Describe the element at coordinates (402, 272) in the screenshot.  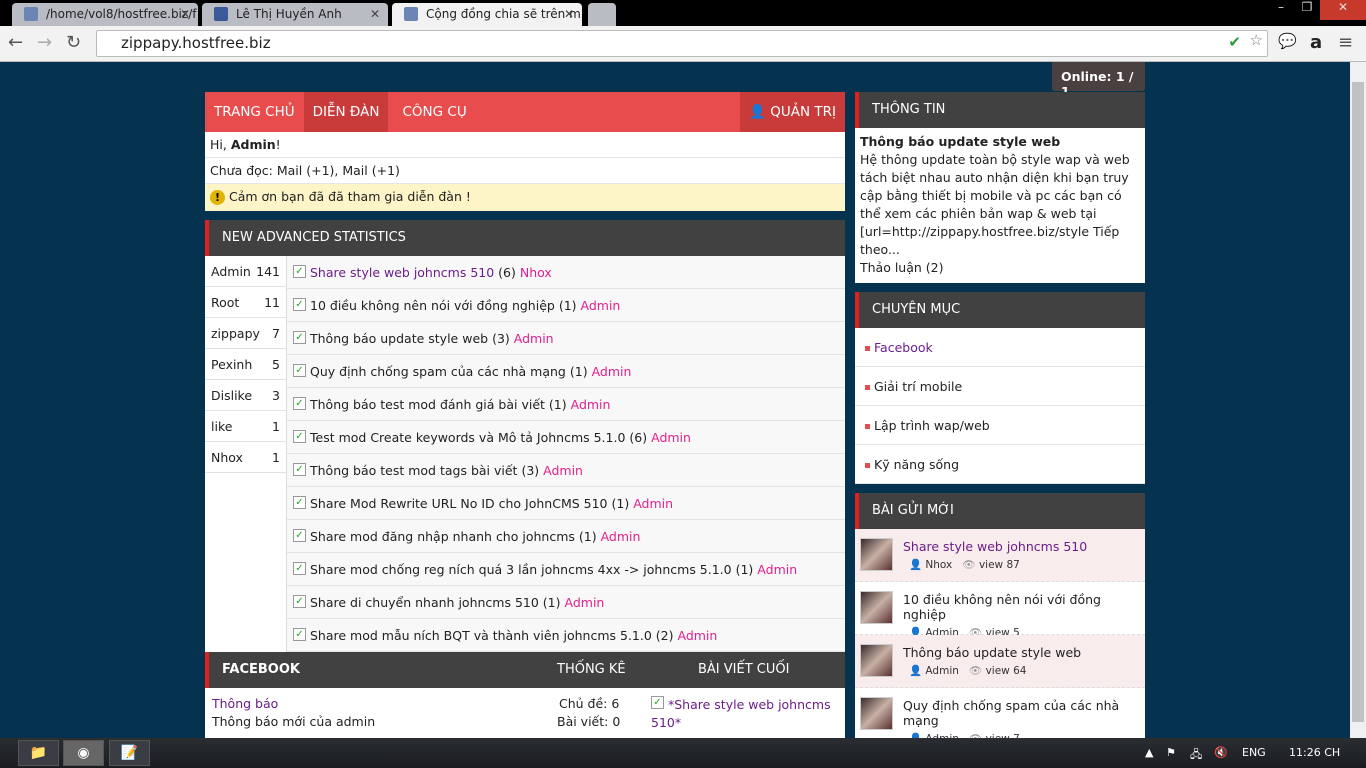
I see `topic-link: Share style web johncms 510` at that location.